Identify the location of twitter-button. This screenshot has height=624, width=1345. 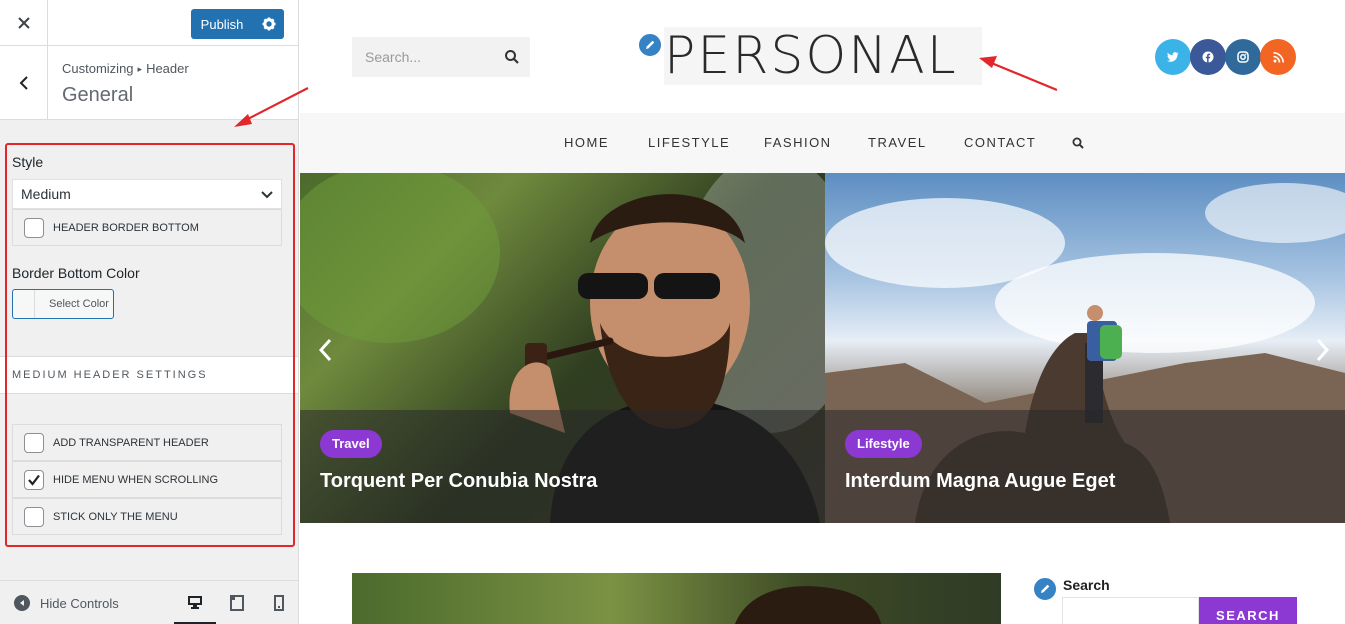
(1173, 57).